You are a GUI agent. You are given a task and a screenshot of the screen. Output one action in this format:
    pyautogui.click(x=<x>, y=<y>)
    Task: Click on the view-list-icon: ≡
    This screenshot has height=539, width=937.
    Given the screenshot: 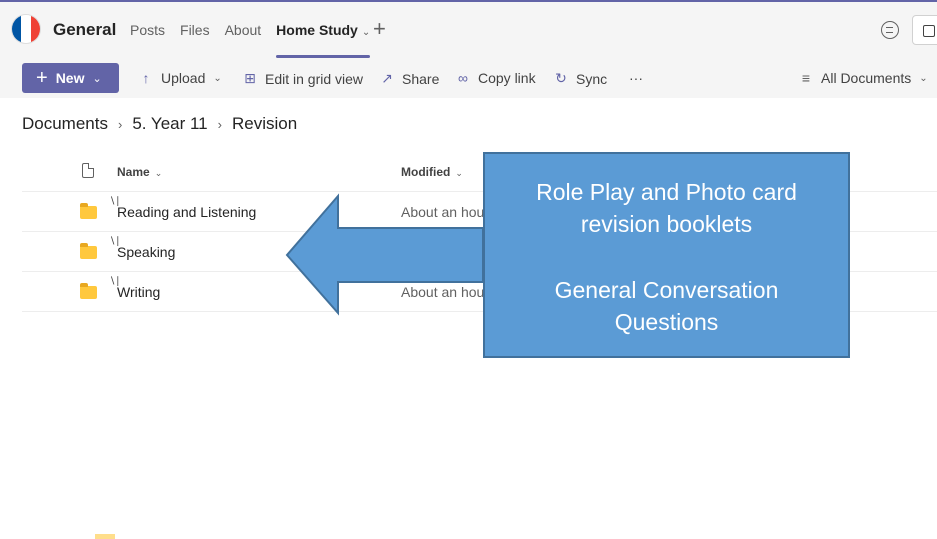 What is the action you would take?
    pyautogui.click(x=806, y=78)
    